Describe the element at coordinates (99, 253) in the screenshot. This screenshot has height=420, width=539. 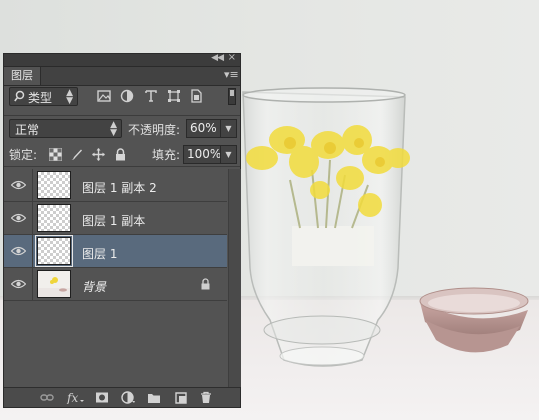
I see `layer-name: 图层 1` at that location.